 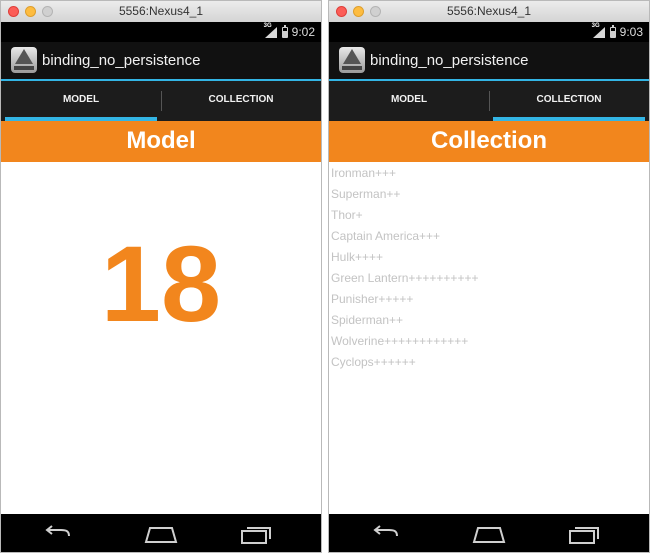 What do you see at coordinates (404, 196) in the screenshot?
I see `list-item: Superman++` at bounding box center [404, 196].